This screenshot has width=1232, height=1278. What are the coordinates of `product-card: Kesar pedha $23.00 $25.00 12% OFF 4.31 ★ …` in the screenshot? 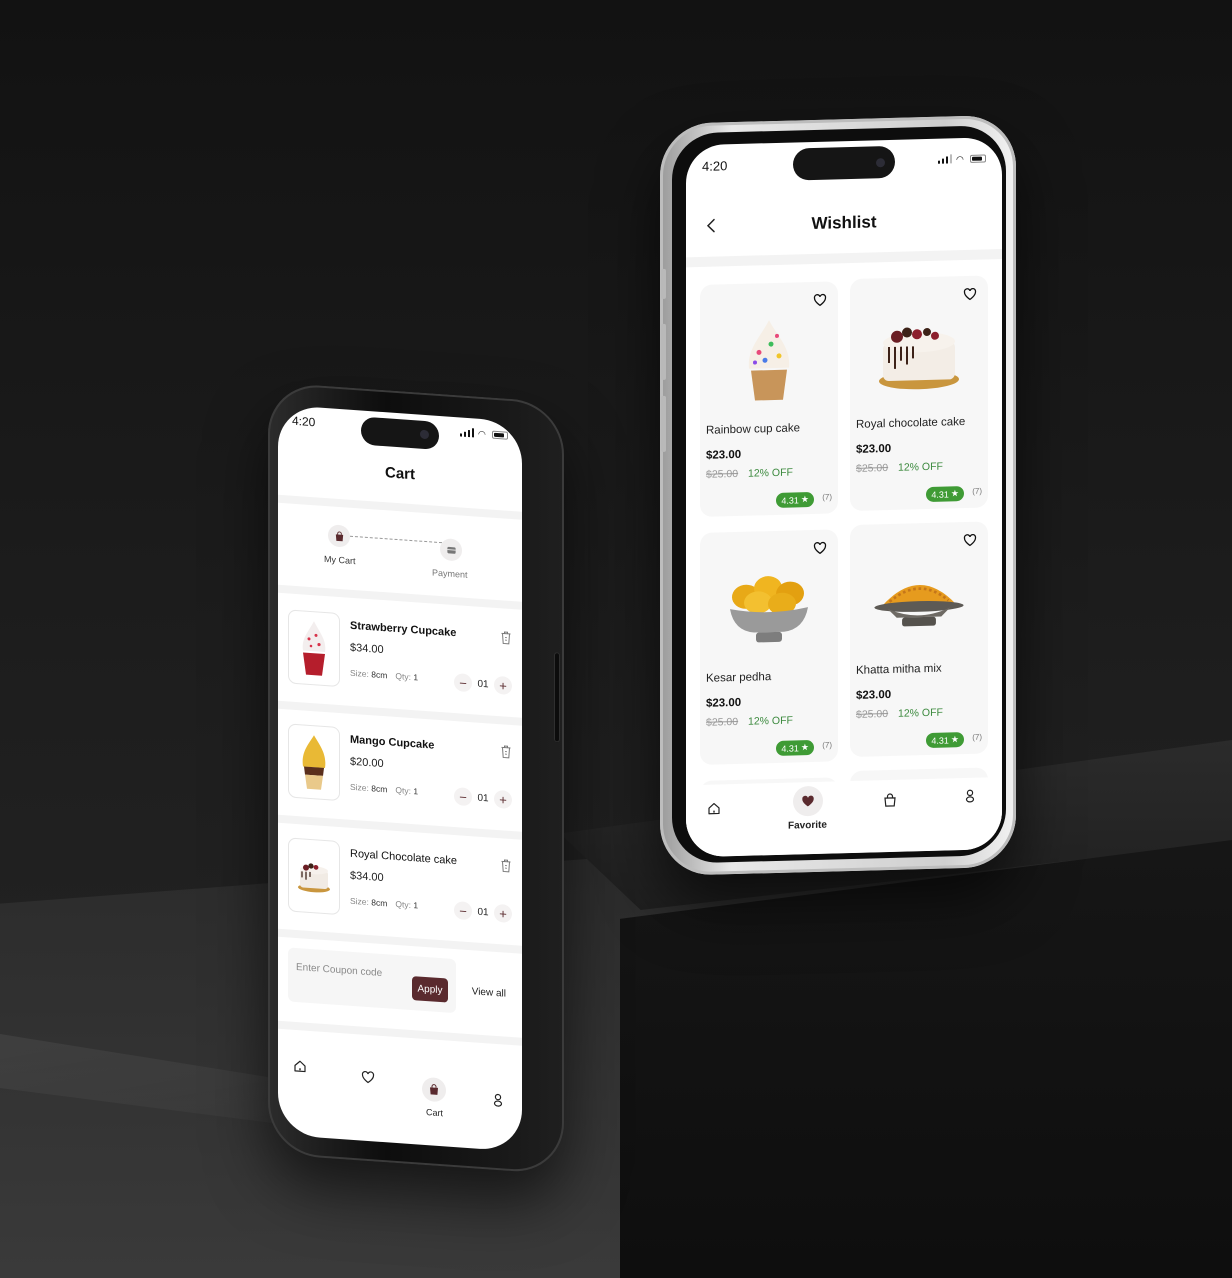 It's located at (769, 647).